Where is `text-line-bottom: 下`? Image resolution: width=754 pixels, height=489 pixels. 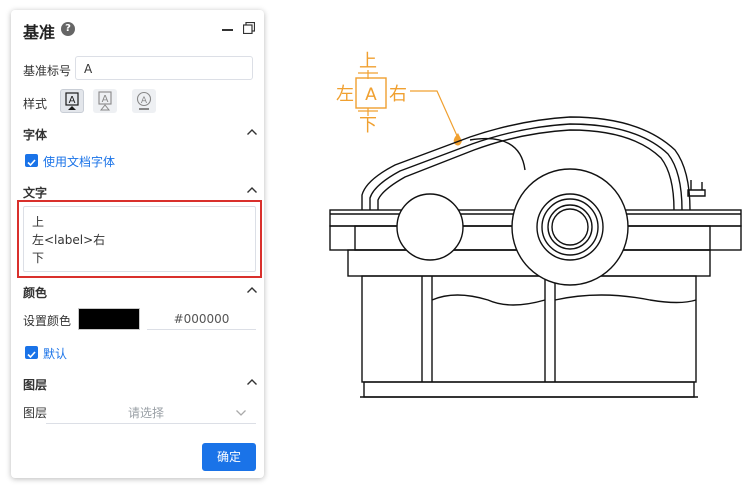 text-line-bottom: 下 is located at coordinates (38, 258).